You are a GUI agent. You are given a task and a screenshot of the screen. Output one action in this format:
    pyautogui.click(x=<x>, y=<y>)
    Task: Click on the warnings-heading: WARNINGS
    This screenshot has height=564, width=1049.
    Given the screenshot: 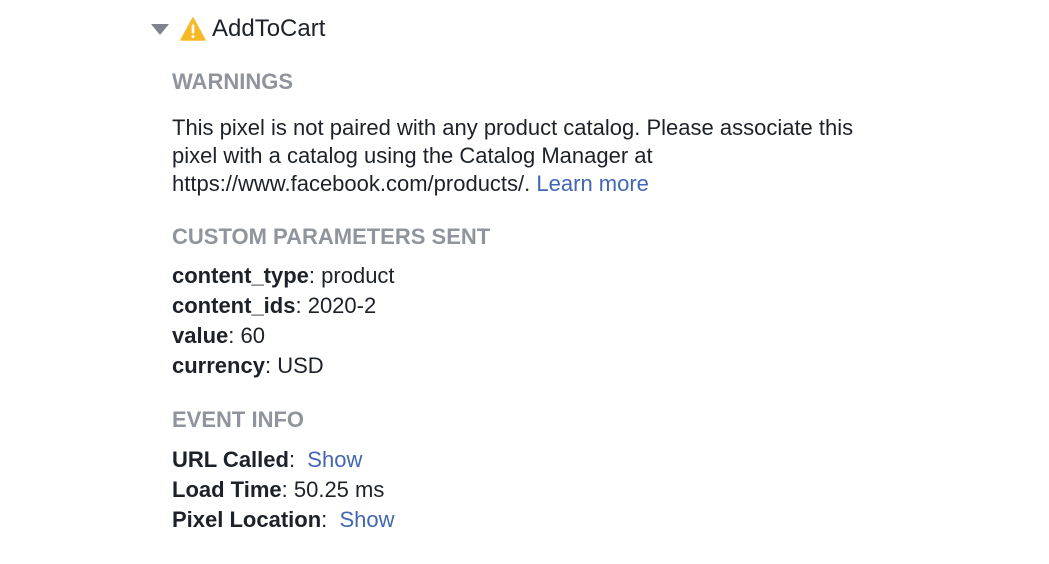 What is the action you would take?
    pyautogui.click(x=232, y=81)
    